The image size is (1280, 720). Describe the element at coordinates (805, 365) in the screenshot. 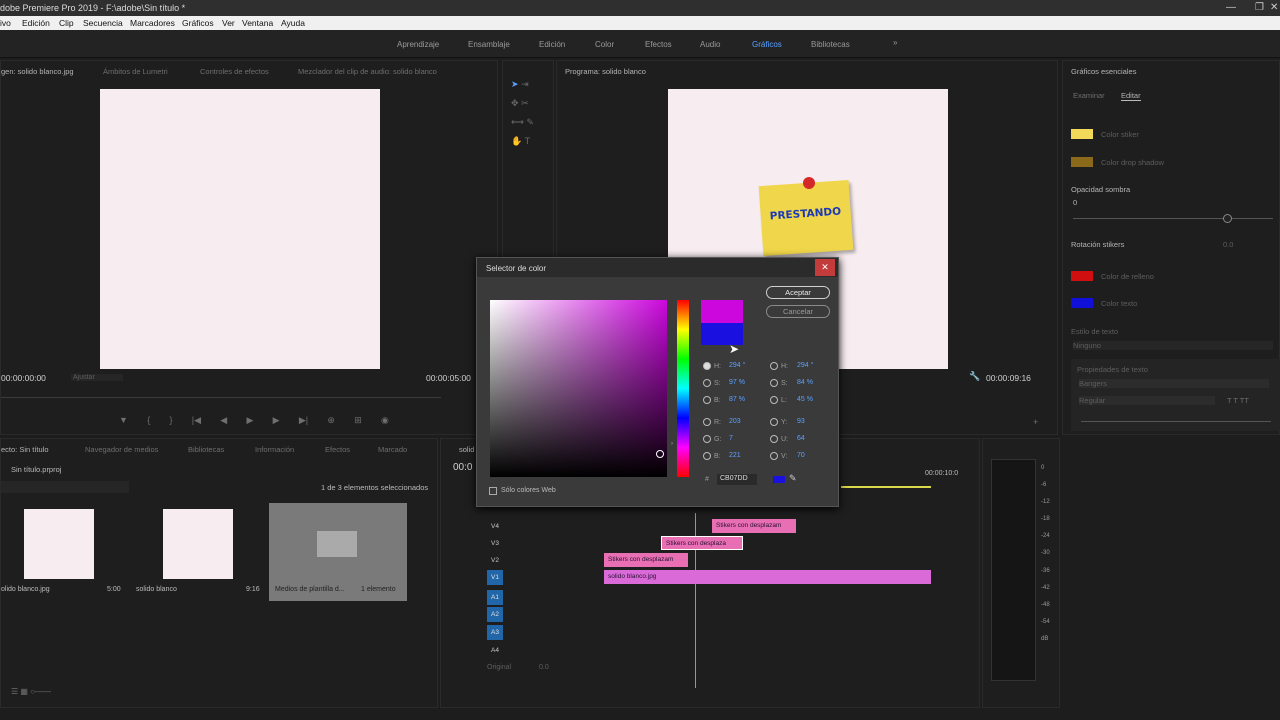

I see `field-hsl-h: 294 °` at that location.